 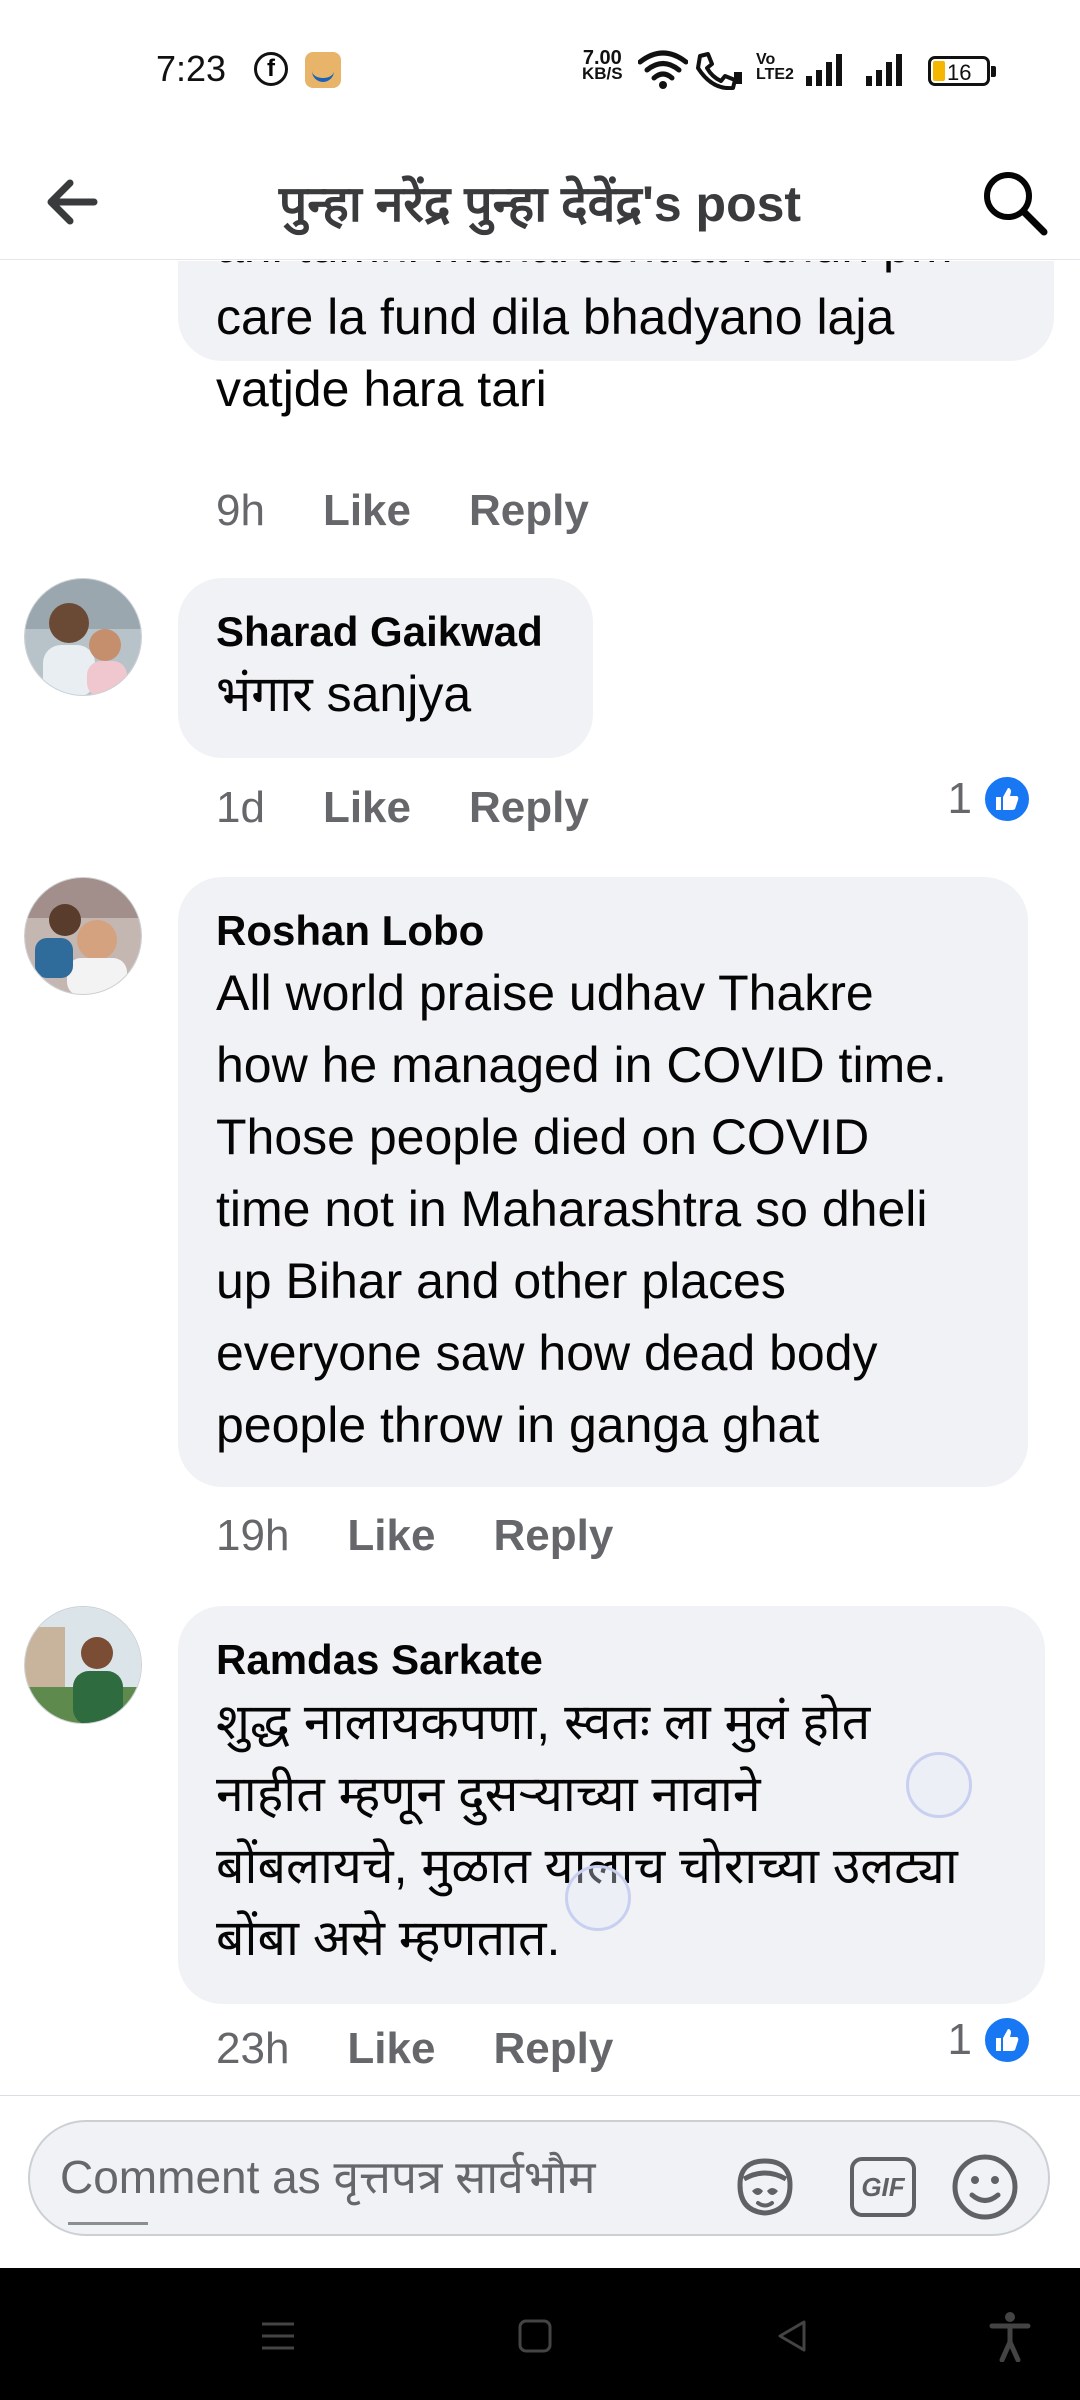 I want to click on volte-line1: Vo, so click(x=766, y=59).